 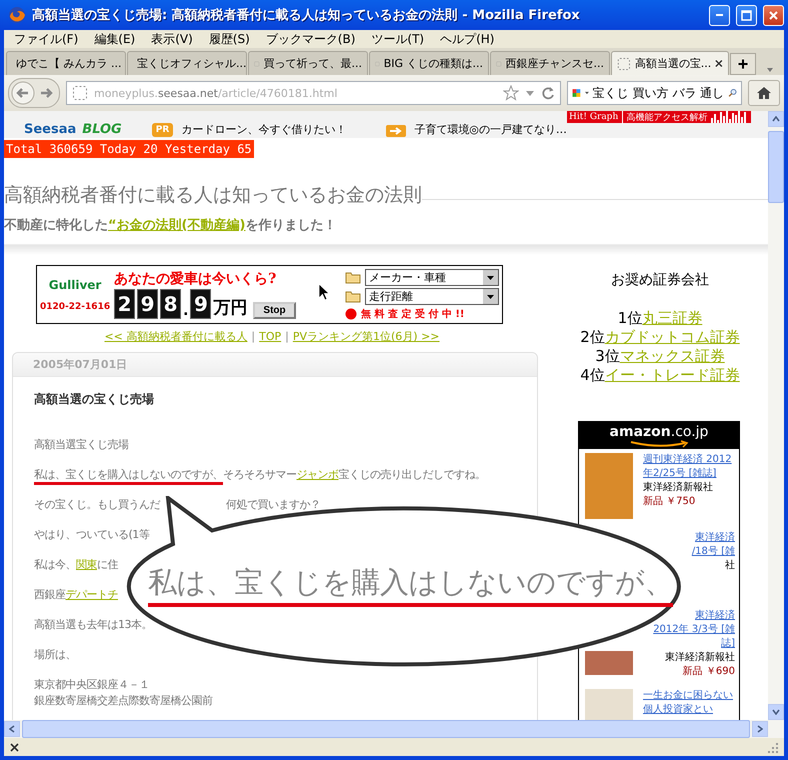 I want to click on new-tab-button: +, so click(x=743, y=64).